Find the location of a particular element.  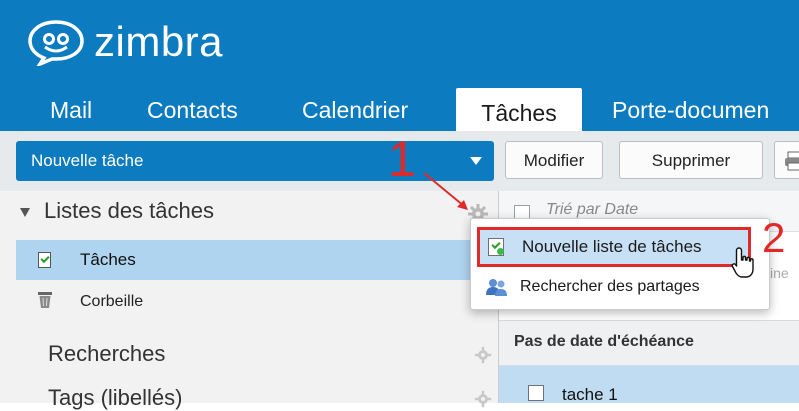

annotation-step-2: 2 is located at coordinates (774, 237).